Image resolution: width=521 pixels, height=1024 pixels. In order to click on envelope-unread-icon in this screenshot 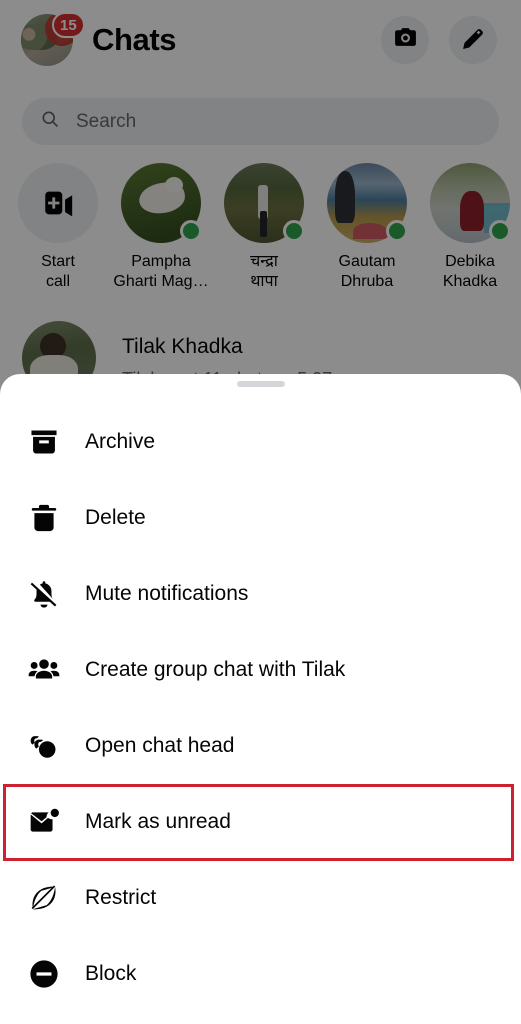, I will do `click(44, 822)`.